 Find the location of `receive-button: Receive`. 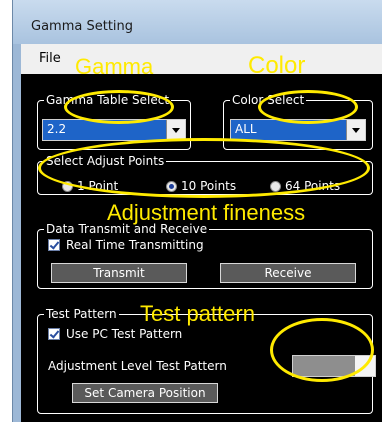

receive-button: Receive is located at coordinates (288, 273).